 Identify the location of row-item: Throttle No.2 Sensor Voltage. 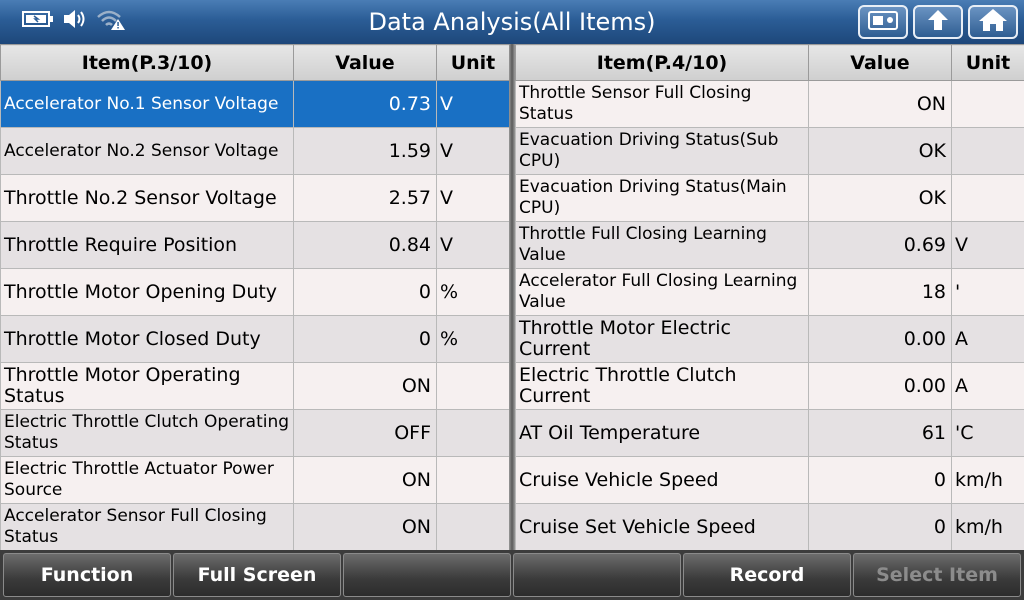
(147, 198).